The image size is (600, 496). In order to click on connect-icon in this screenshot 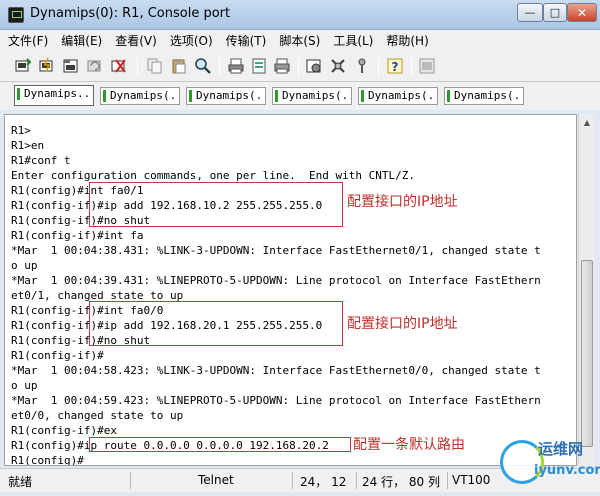, I will do `click(23, 66)`.